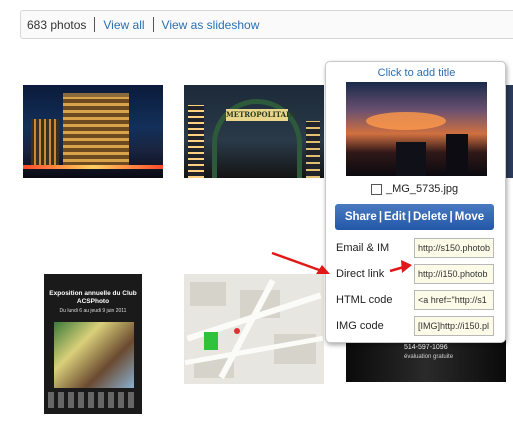  I want to click on poster-photos, so click(94, 355).